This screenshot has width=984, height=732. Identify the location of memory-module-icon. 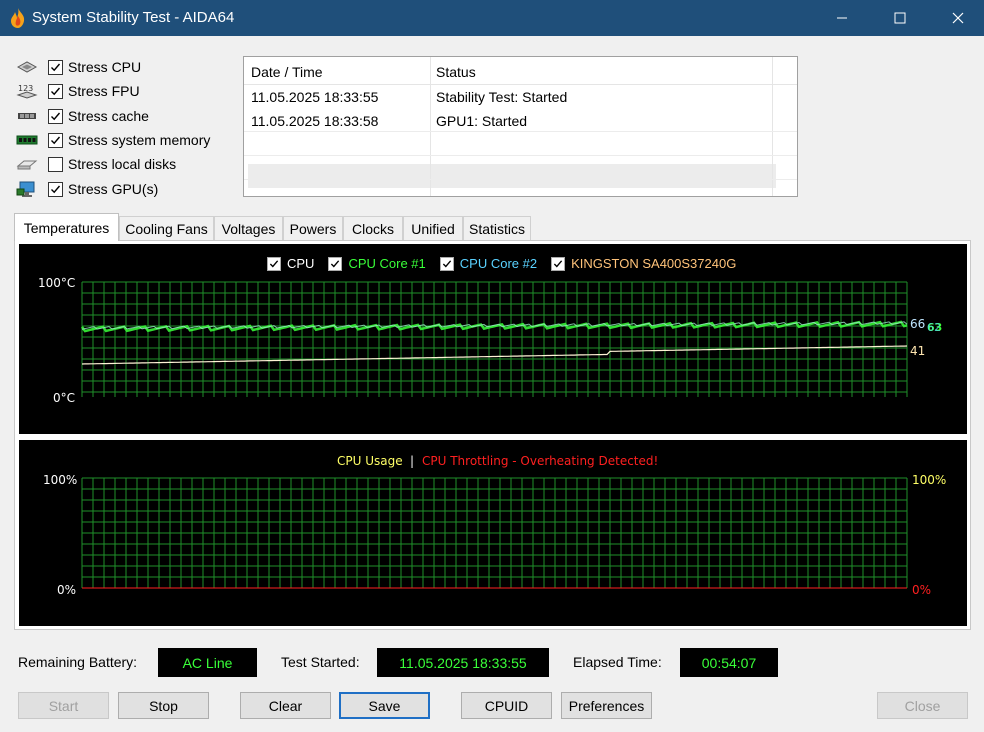
(27, 140).